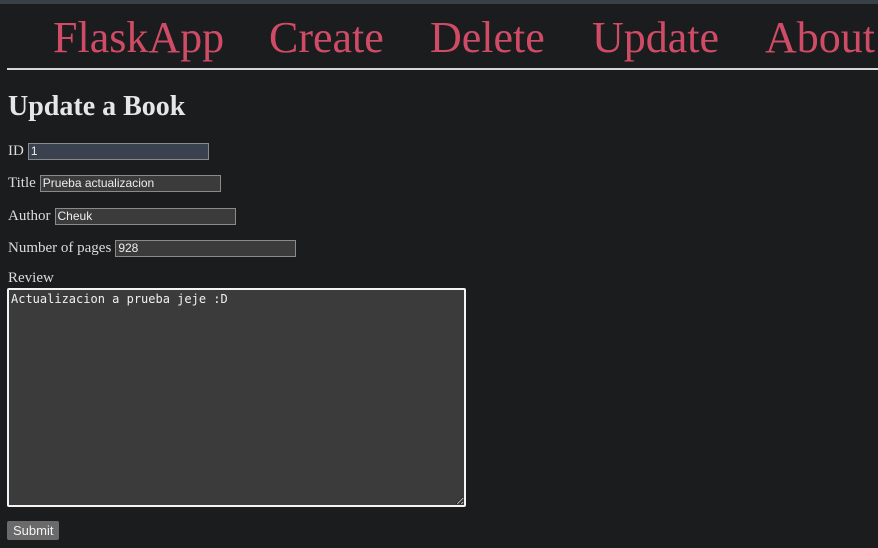  I want to click on author-label: Author, so click(29, 215).